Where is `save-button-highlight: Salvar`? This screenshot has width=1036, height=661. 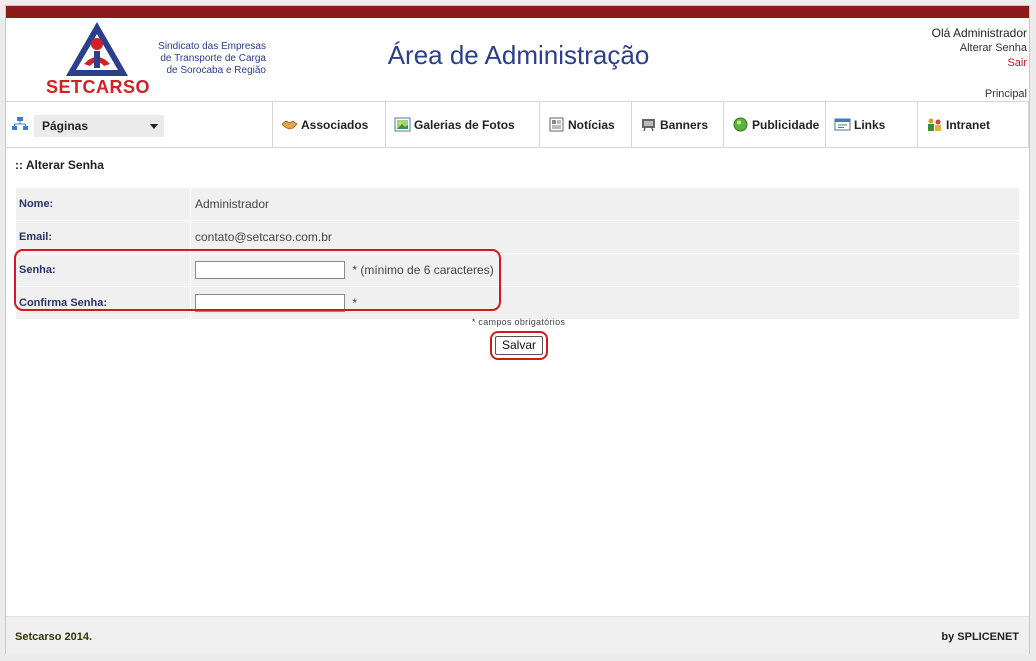
save-button-highlight: Salvar is located at coordinates (519, 345).